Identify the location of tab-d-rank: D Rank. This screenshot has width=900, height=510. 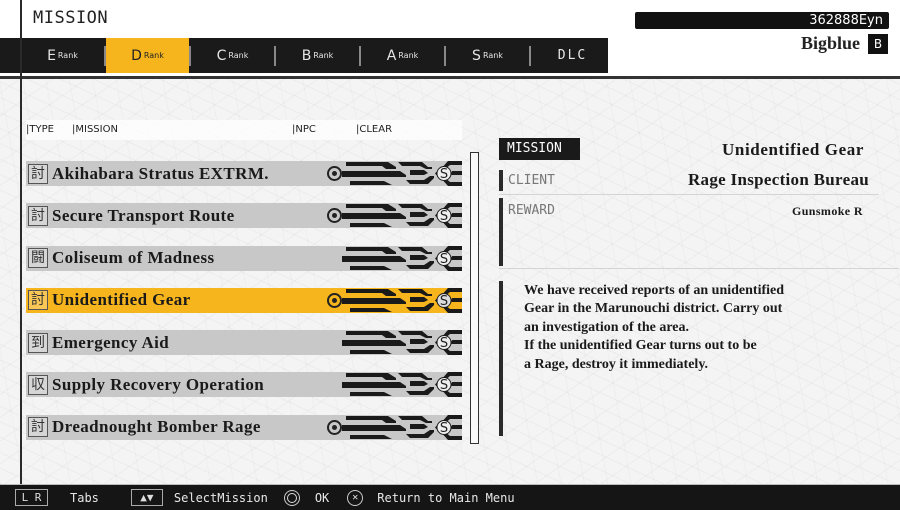
(147, 55).